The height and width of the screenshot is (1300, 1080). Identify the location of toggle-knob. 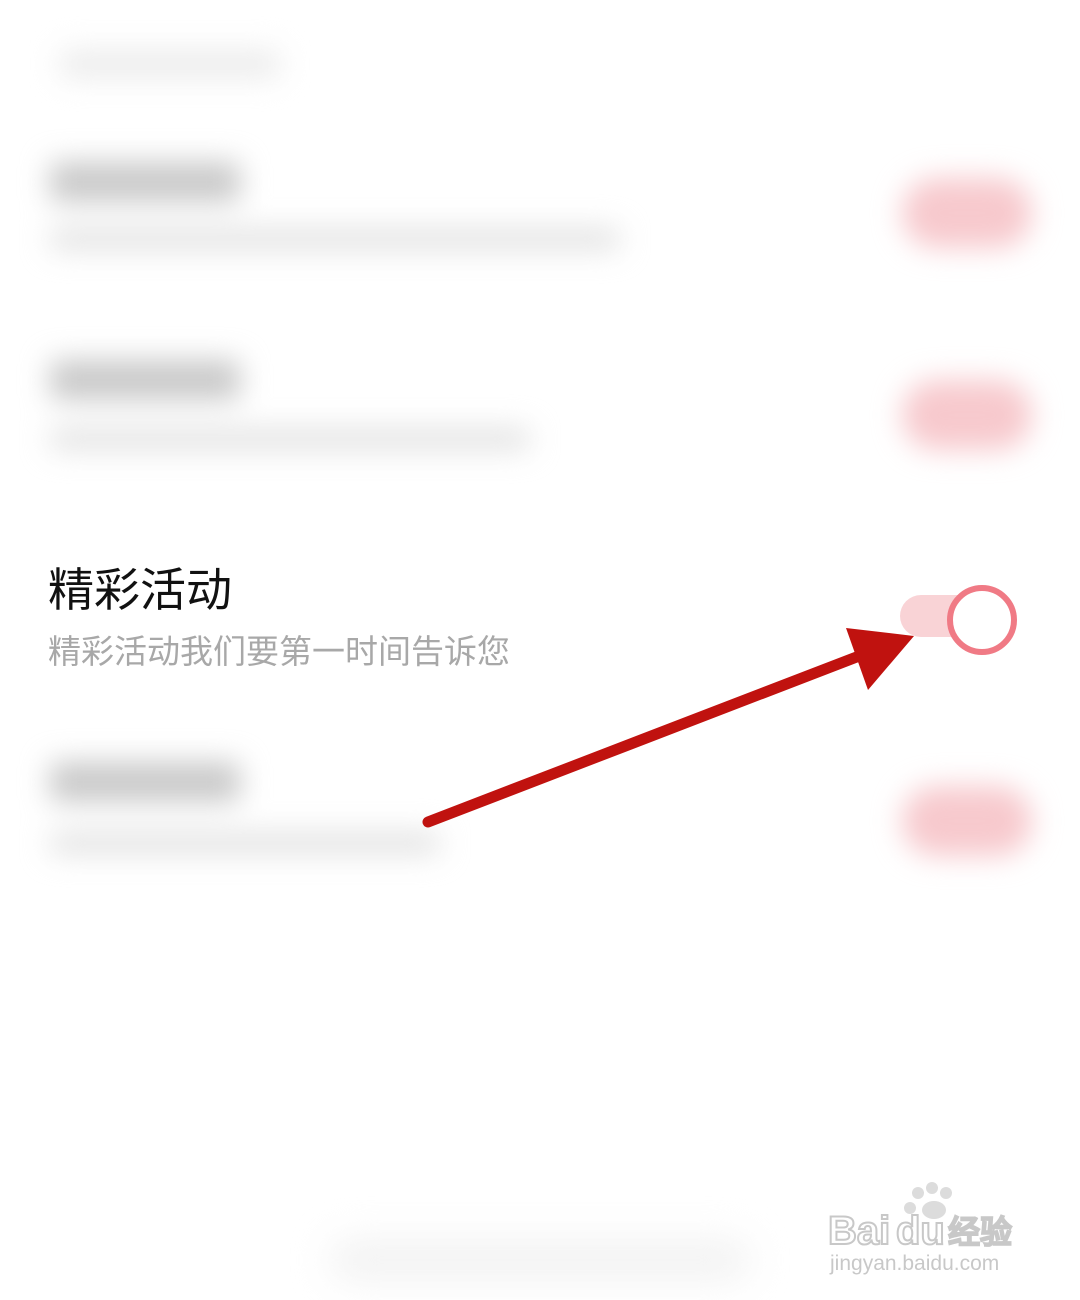
(982, 620).